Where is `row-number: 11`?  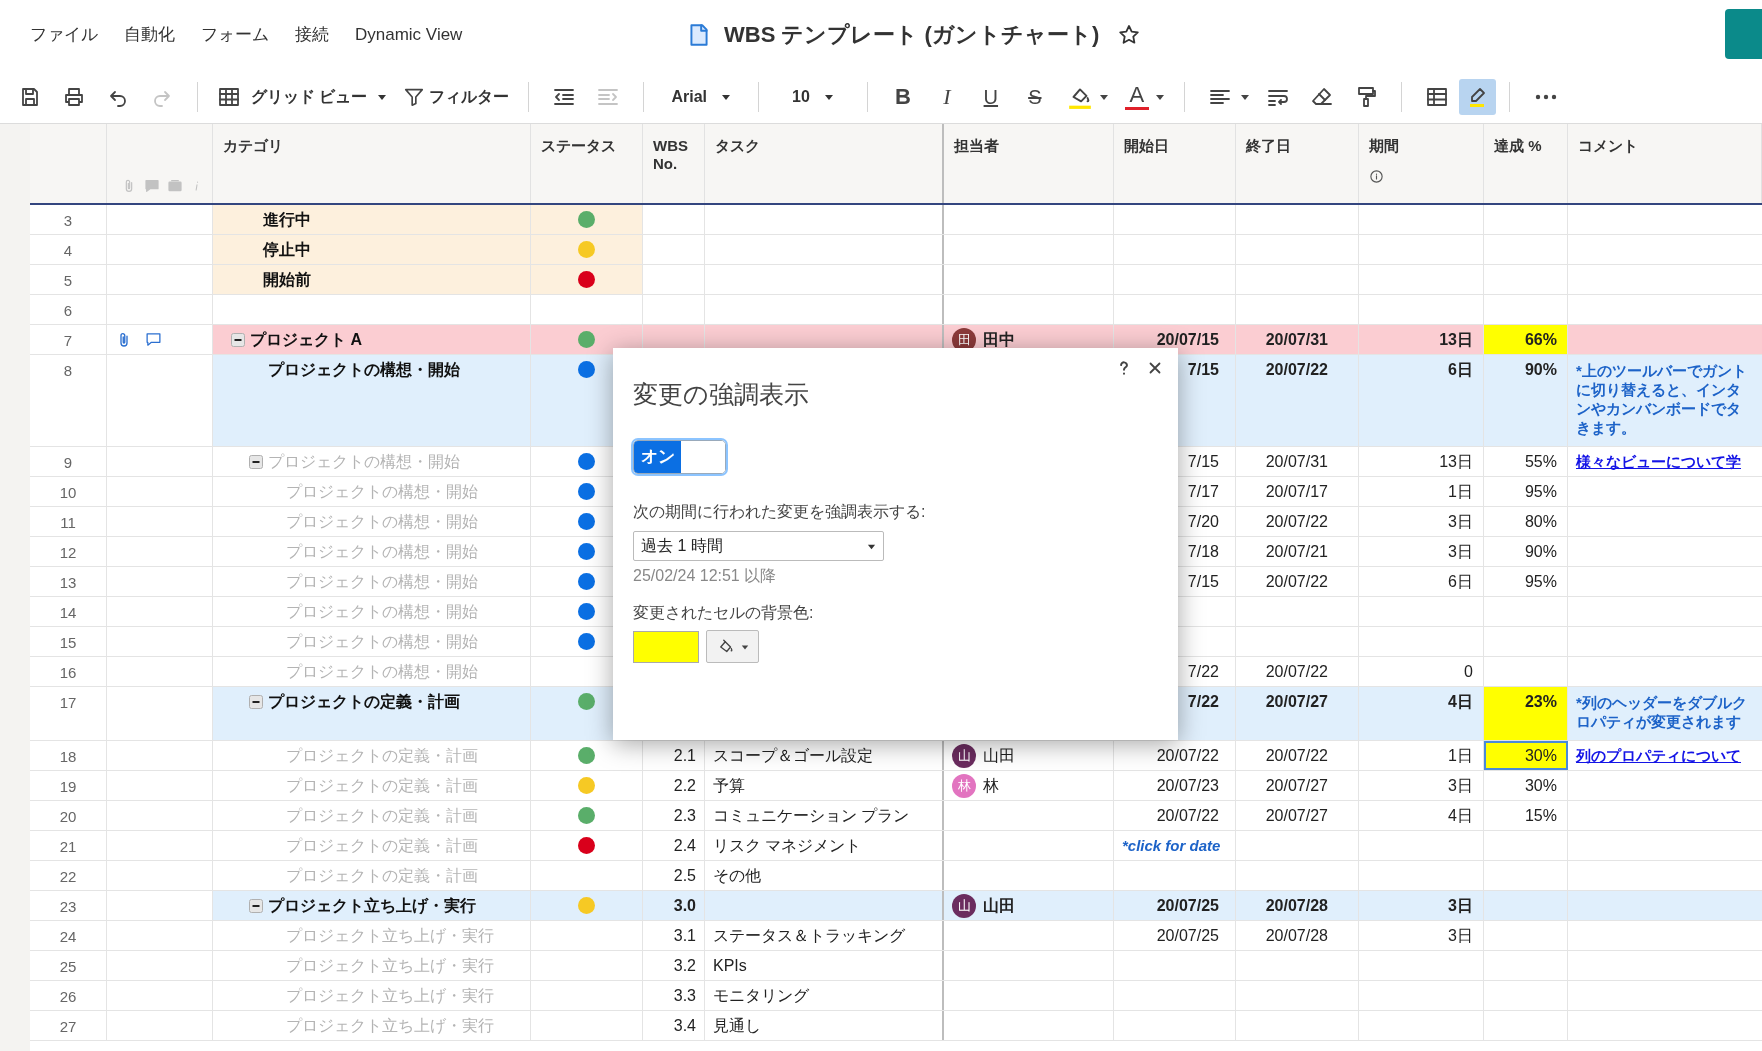 row-number: 11 is located at coordinates (68, 523).